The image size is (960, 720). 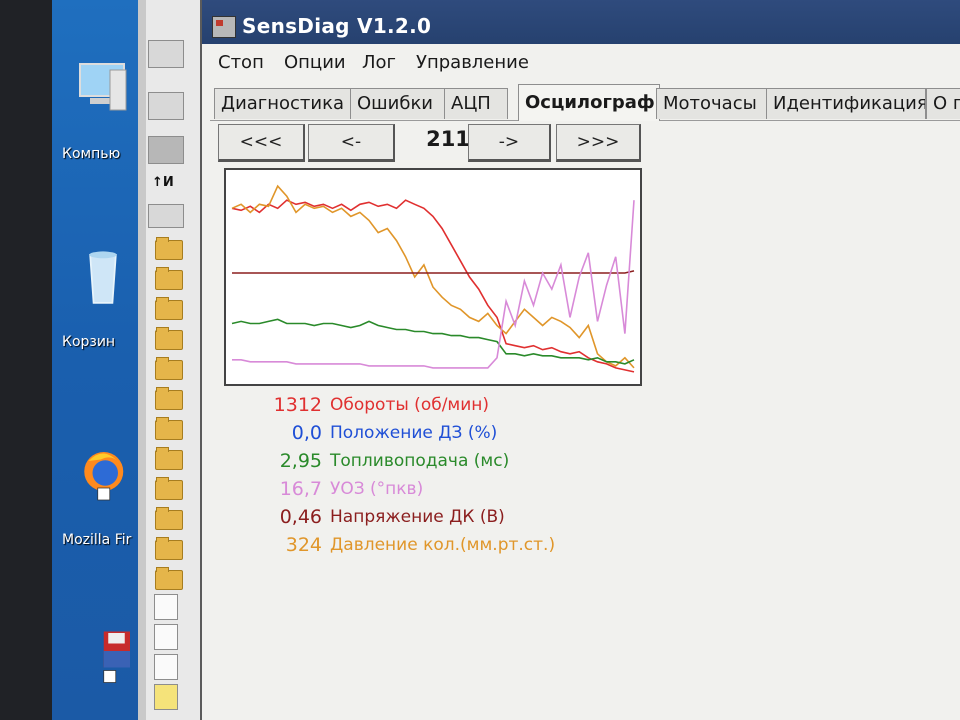 I want to click on recycle-bin-icon, so click(x=103, y=277).